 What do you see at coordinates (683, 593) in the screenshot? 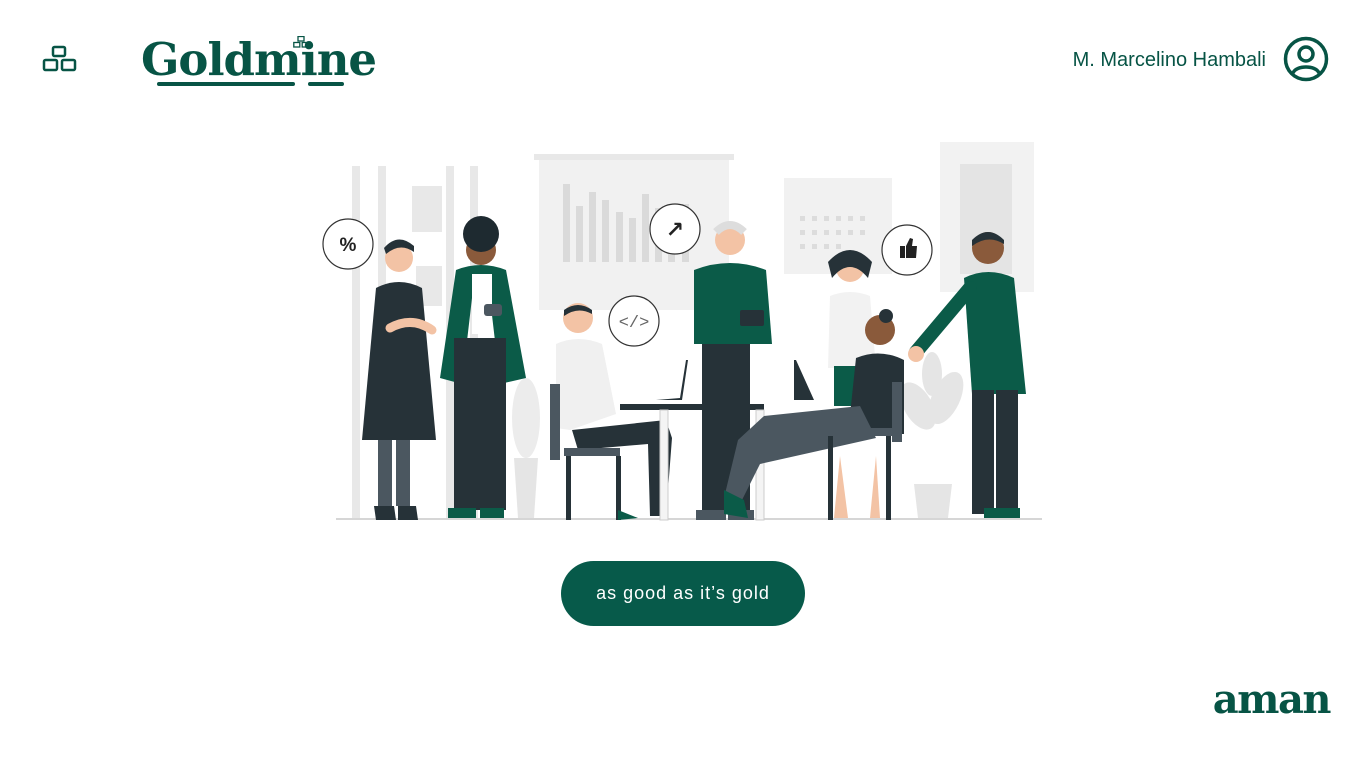
I see `tagline-button: as good as it’s gold` at bounding box center [683, 593].